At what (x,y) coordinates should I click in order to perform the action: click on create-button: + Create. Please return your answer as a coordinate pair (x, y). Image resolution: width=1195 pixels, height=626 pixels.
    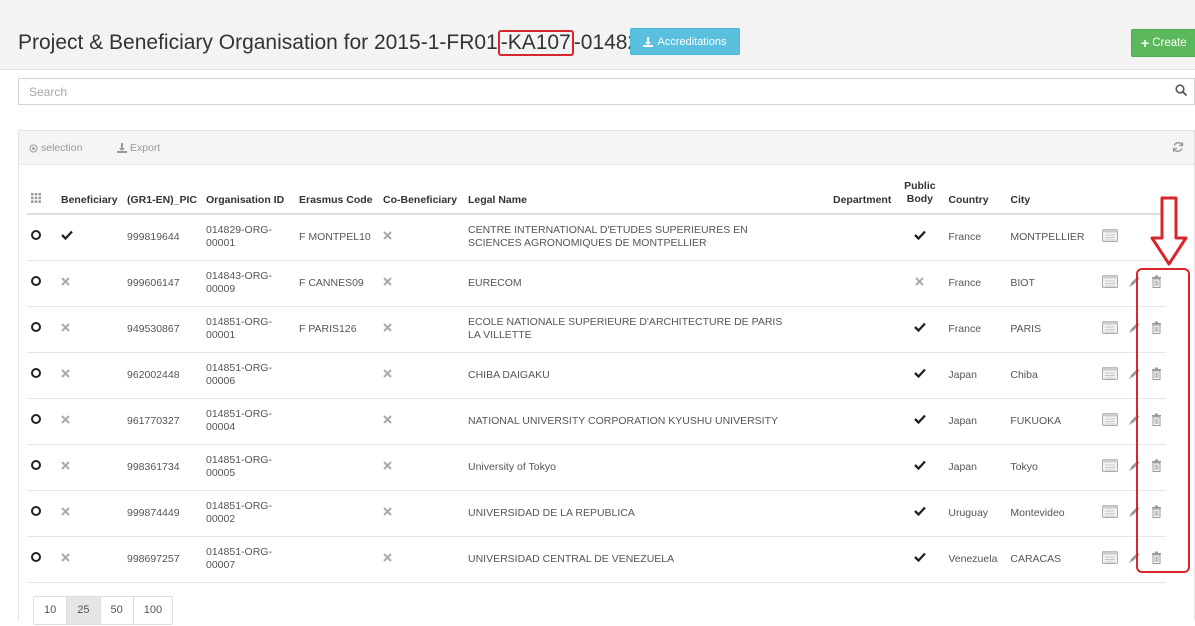
    Looking at the image, I should click on (1163, 43).